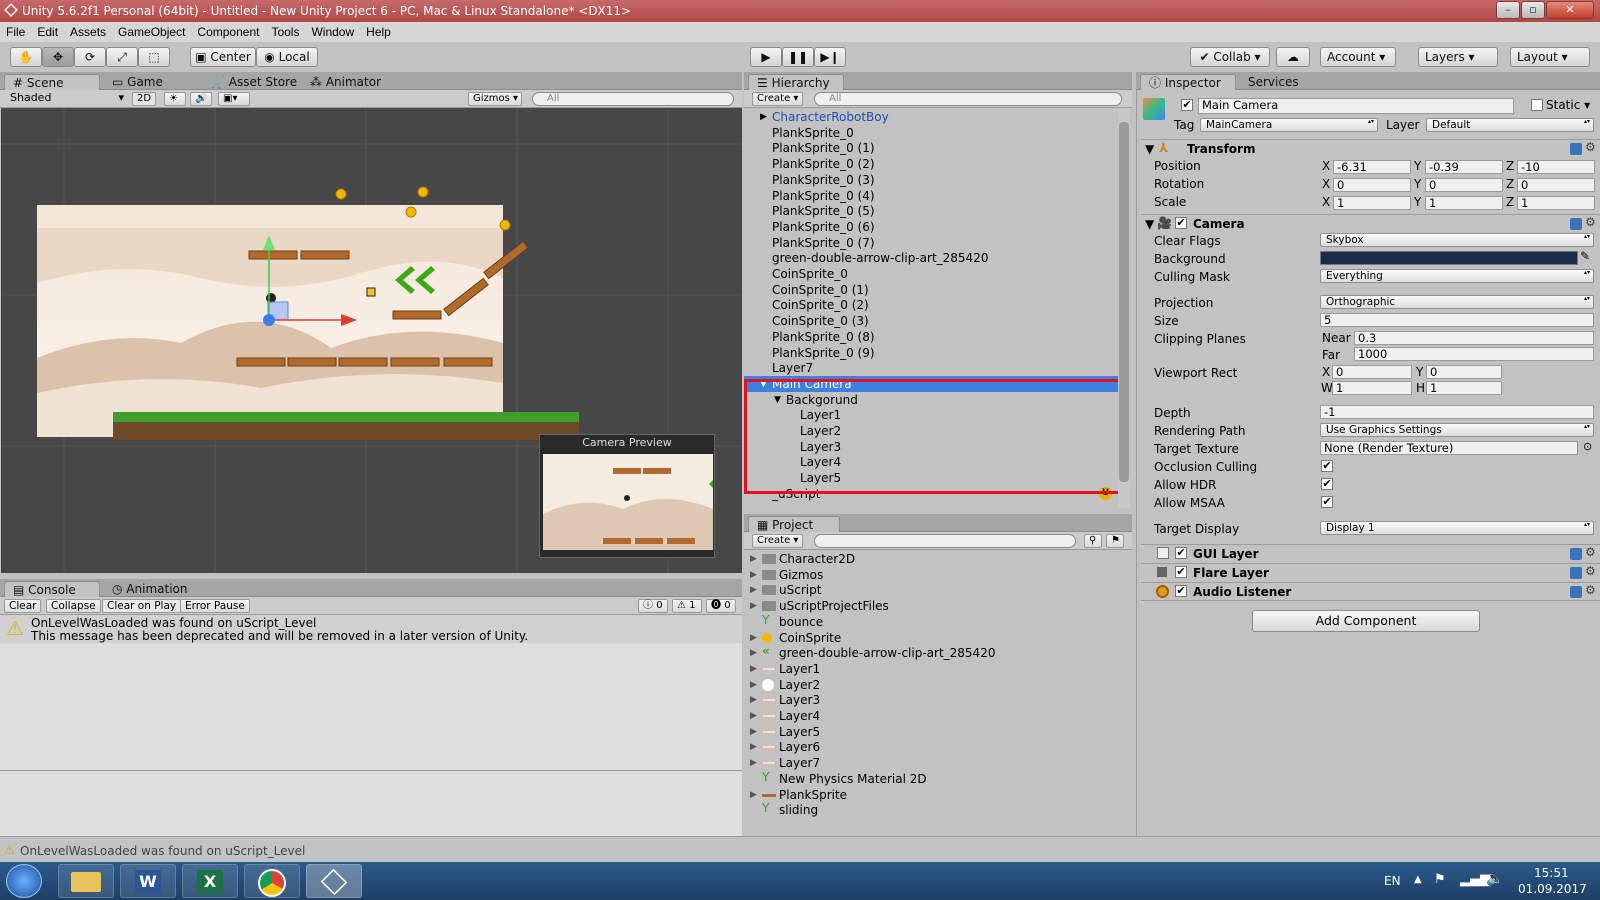  Describe the element at coordinates (210, 881) in the screenshot. I see `excel-icon: X` at that location.